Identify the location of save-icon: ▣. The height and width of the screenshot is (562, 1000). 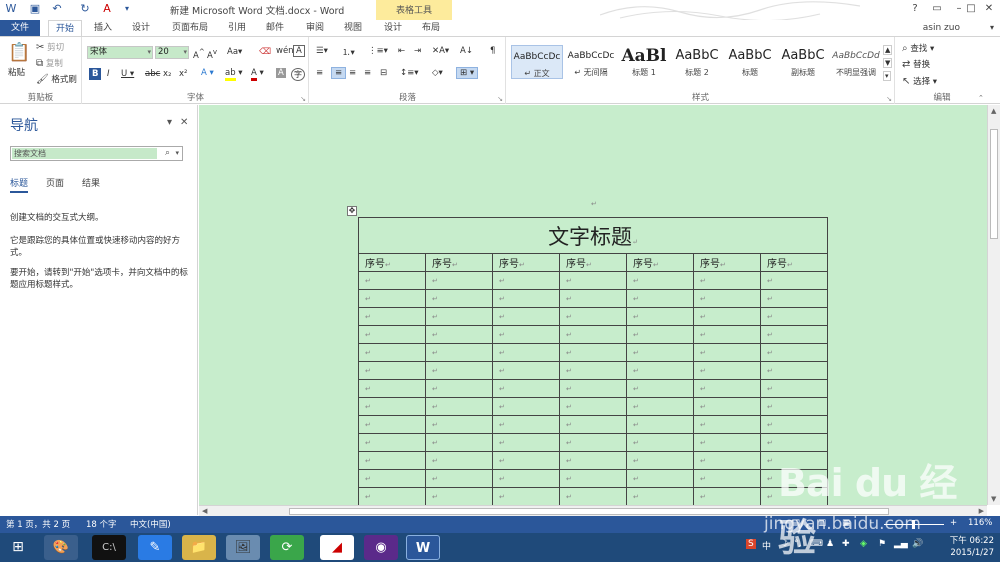
(35, 9).